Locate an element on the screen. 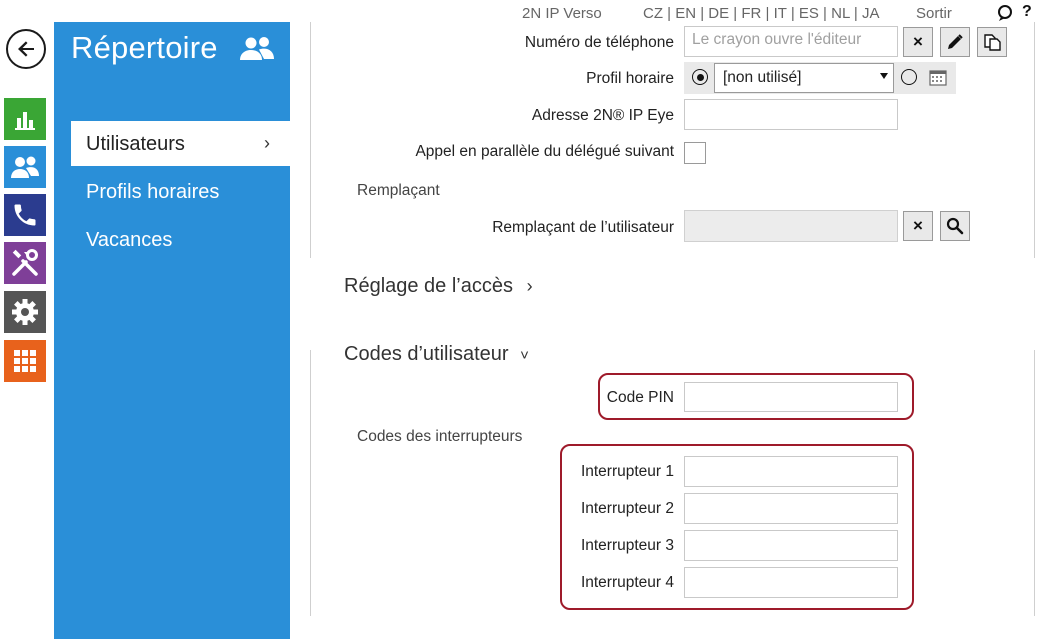  hardware-menu is located at coordinates (25, 263).